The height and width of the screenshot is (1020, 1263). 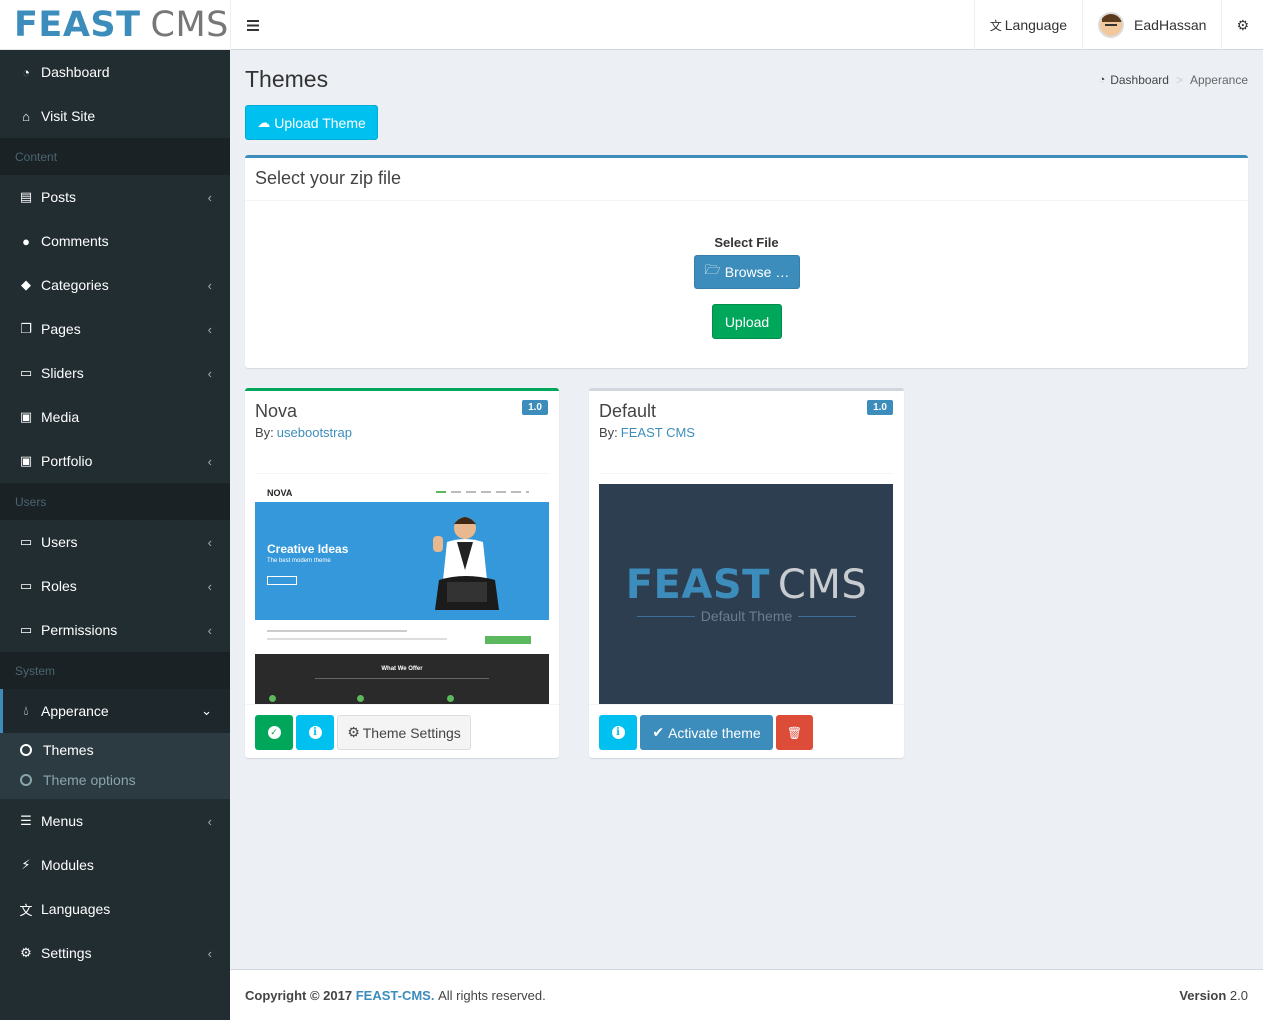 What do you see at coordinates (320, 122) in the screenshot?
I see `upload-theme-label: Upload Theme` at bounding box center [320, 122].